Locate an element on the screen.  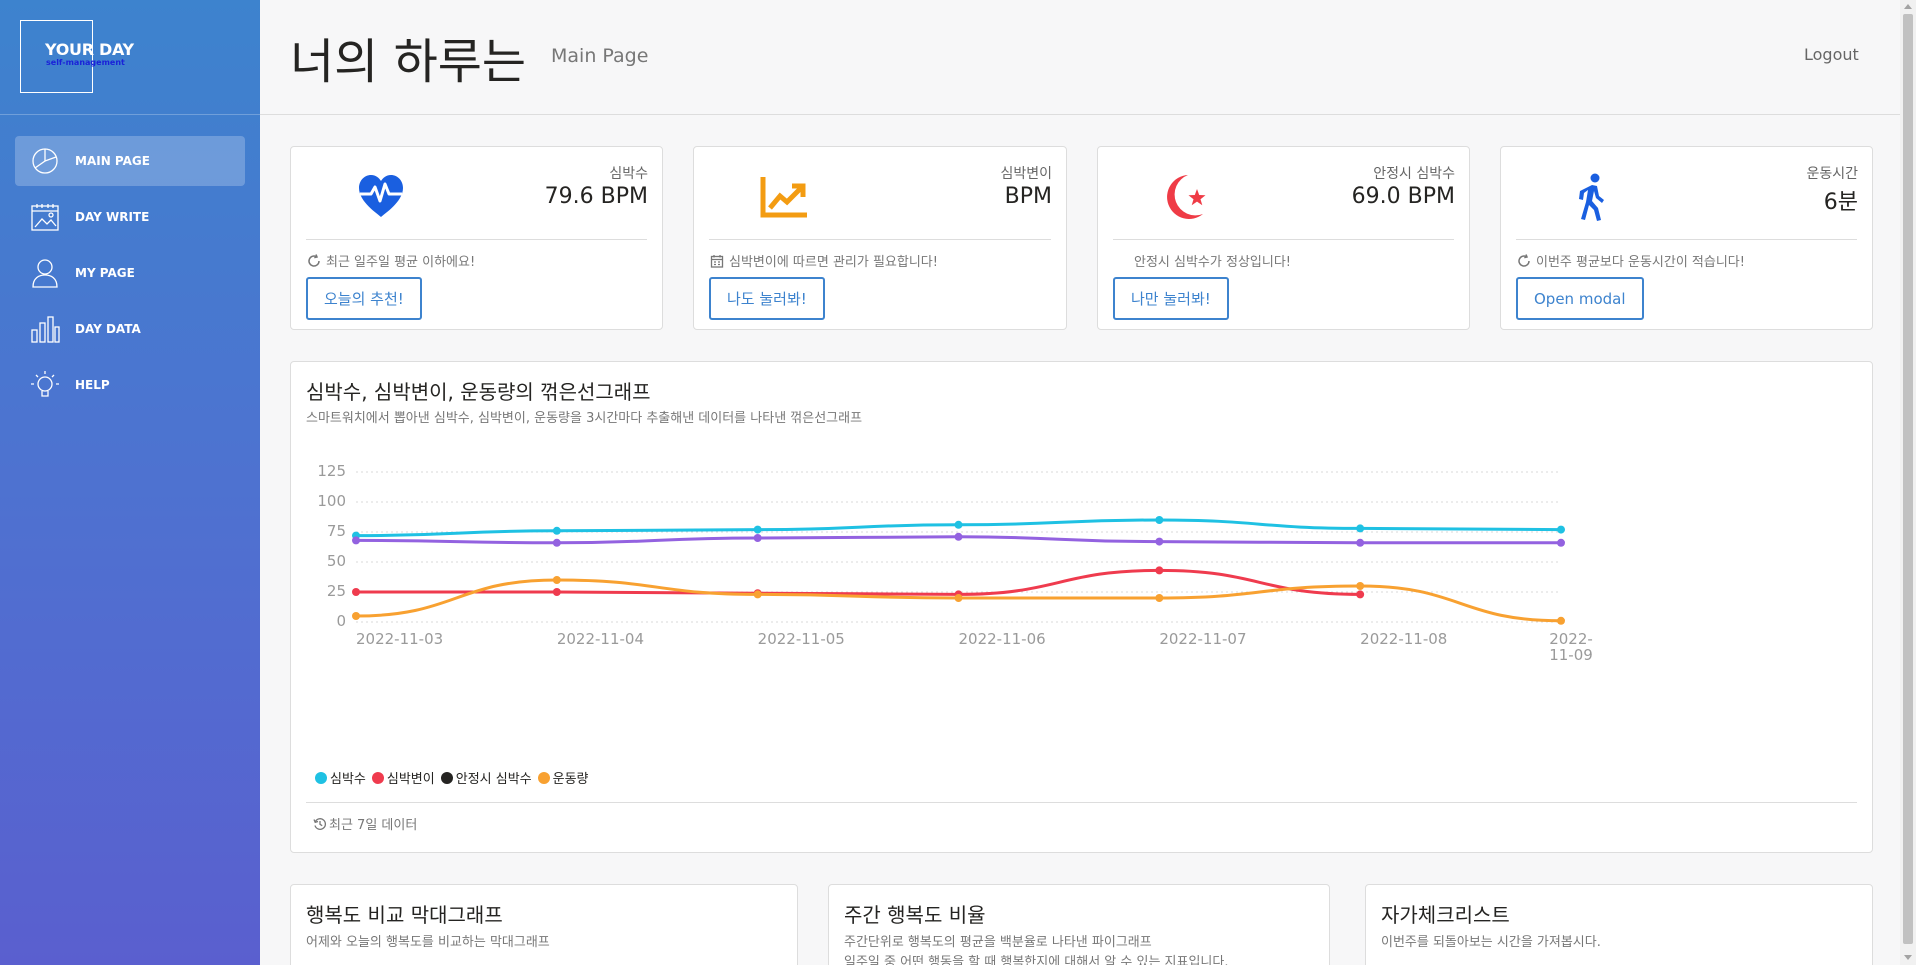
history-icon is located at coordinates (320, 824).